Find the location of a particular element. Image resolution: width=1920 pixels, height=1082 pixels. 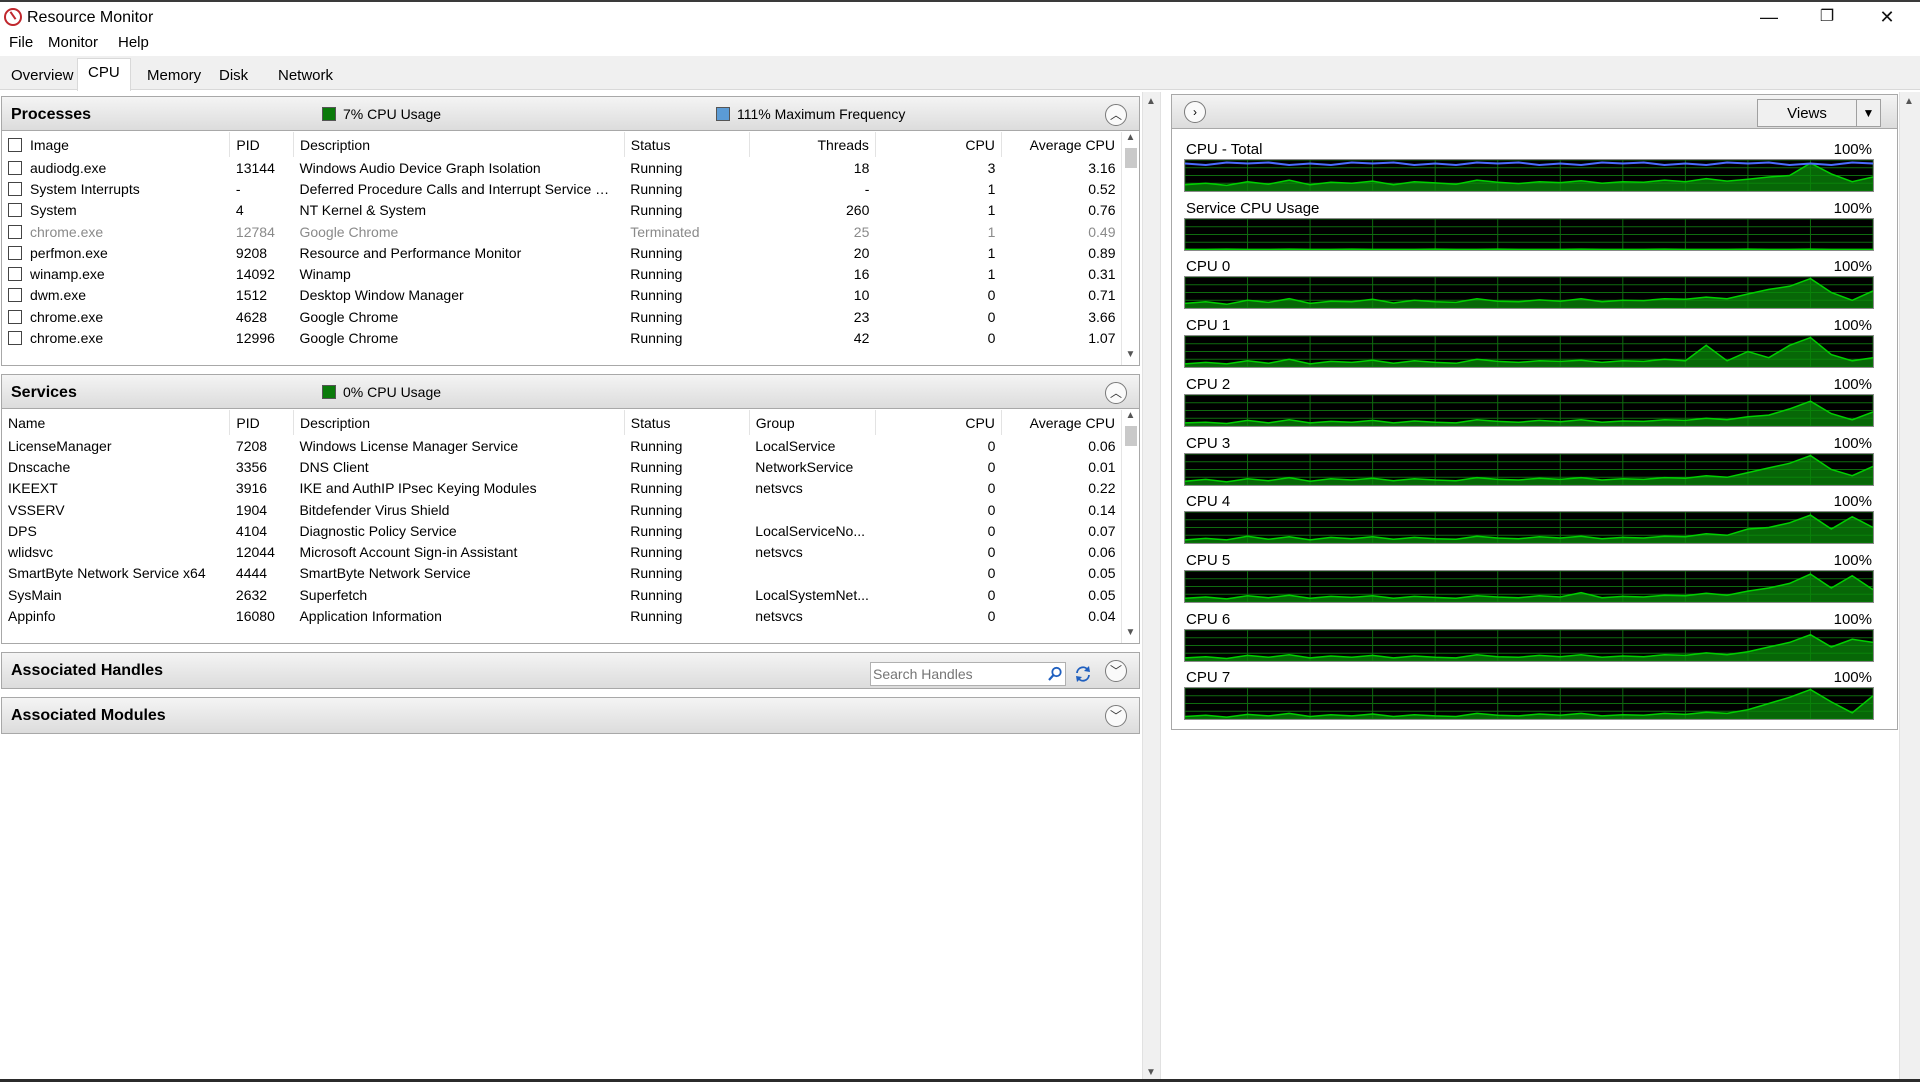

process-threads: 10 is located at coordinates (861, 295).